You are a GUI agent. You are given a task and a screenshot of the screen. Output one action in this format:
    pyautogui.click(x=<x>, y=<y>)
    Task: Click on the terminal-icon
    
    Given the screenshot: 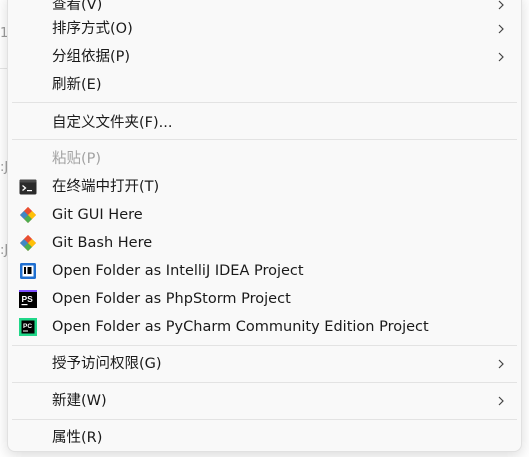 What is the action you would take?
    pyautogui.click(x=28, y=187)
    